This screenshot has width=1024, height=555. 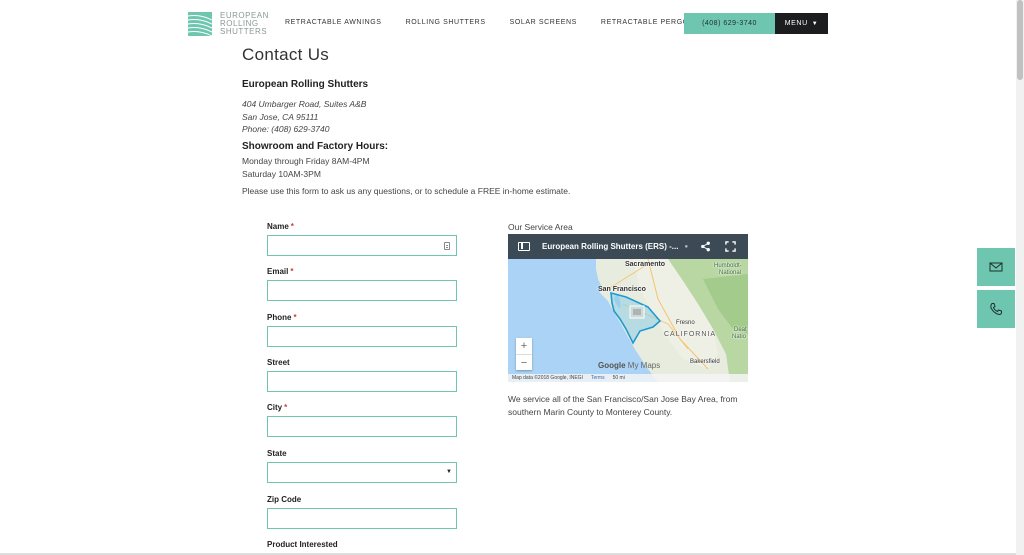 What do you see at coordinates (622, 289) in the screenshot?
I see `map-label-san-francisco: San Francisco` at bounding box center [622, 289].